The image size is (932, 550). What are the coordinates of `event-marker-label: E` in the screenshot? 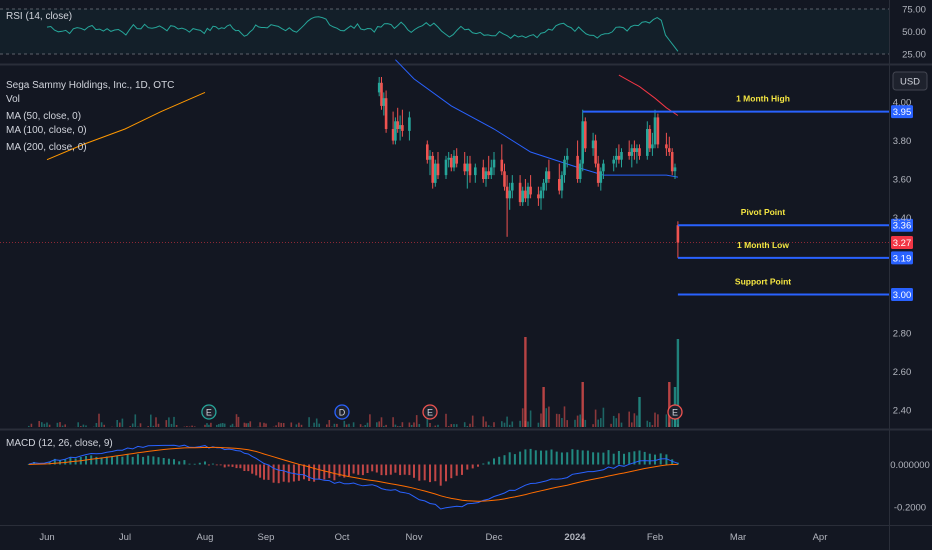 It's located at (675, 413).